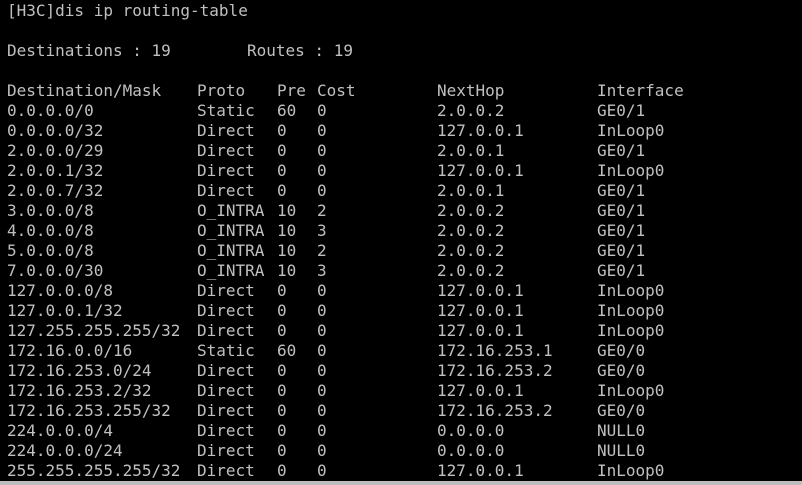 The height and width of the screenshot is (485, 802). What do you see at coordinates (397, 431) in the screenshot?
I see `table-row: 224.0.0.0/4 Direct 0 0 0.0.0.0 NULL0` at bounding box center [397, 431].